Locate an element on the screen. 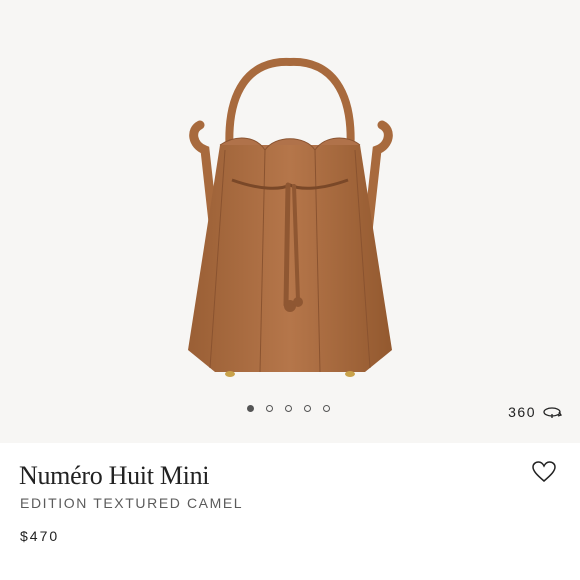 This screenshot has height=580, width=580. gallery-pagination is located at coordinates (294, 408).